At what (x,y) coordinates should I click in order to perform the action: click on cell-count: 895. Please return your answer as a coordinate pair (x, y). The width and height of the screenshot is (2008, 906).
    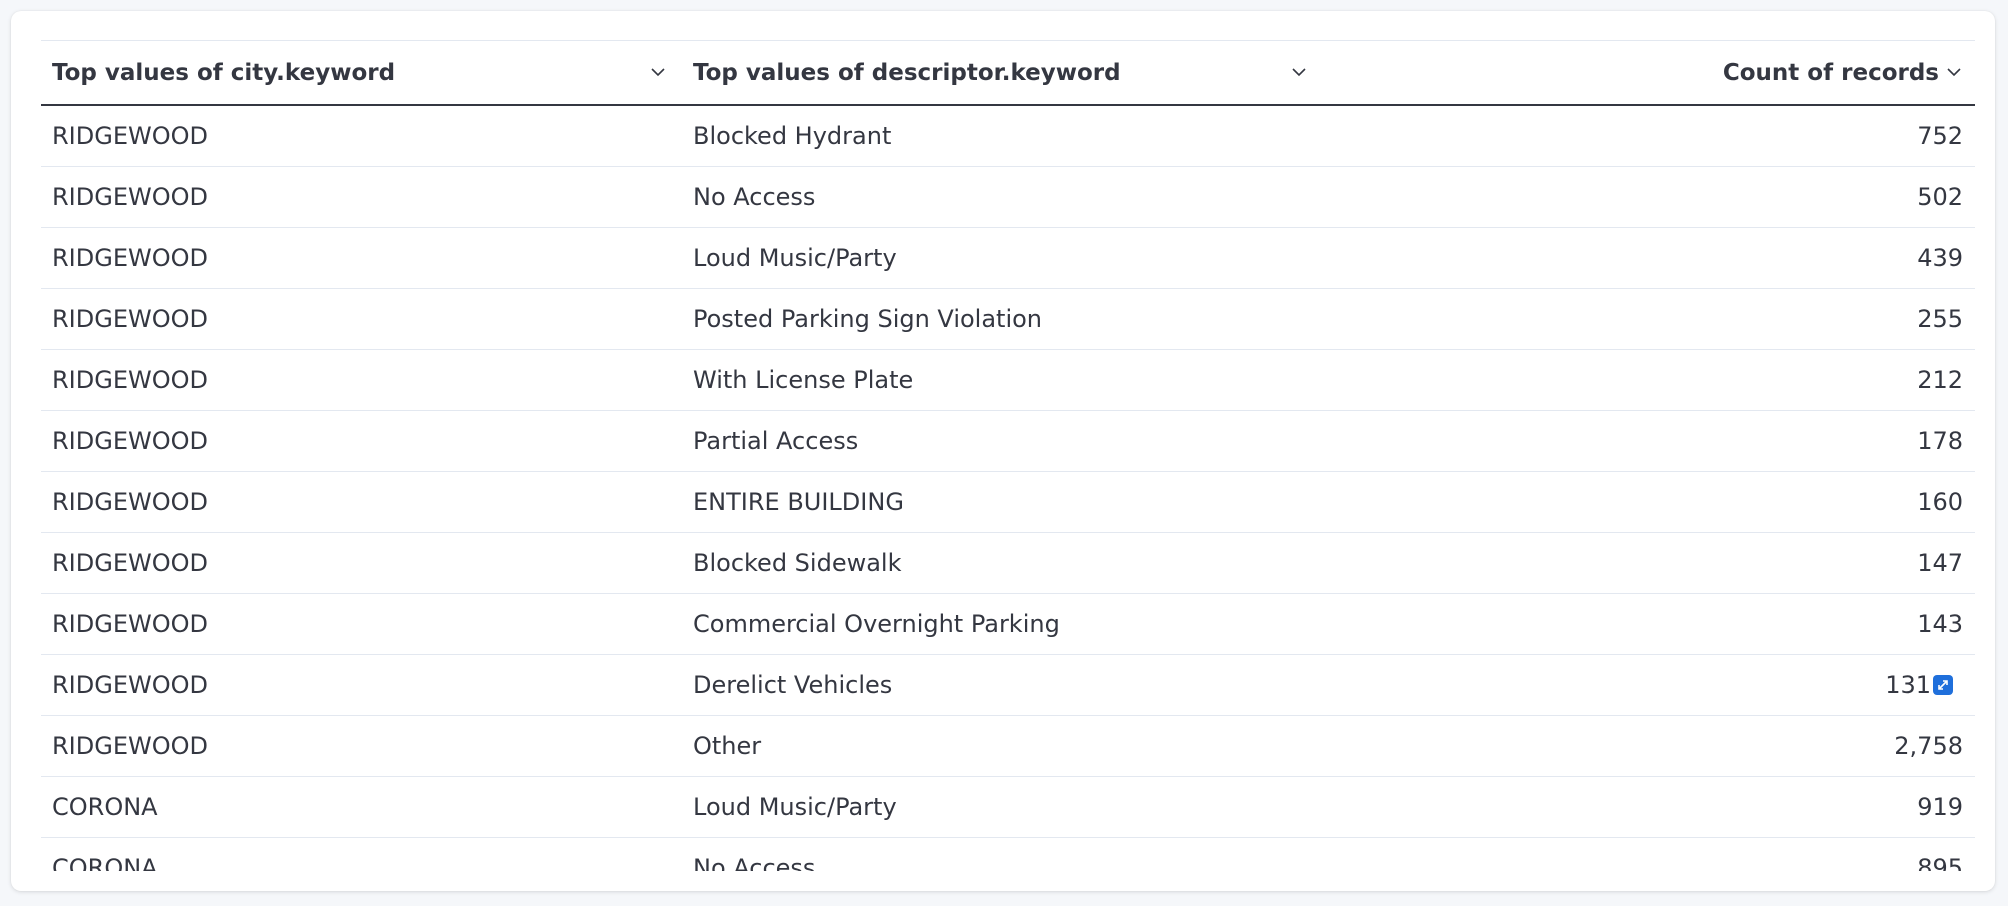
    Looking at the image, I should click on (1940, 862).